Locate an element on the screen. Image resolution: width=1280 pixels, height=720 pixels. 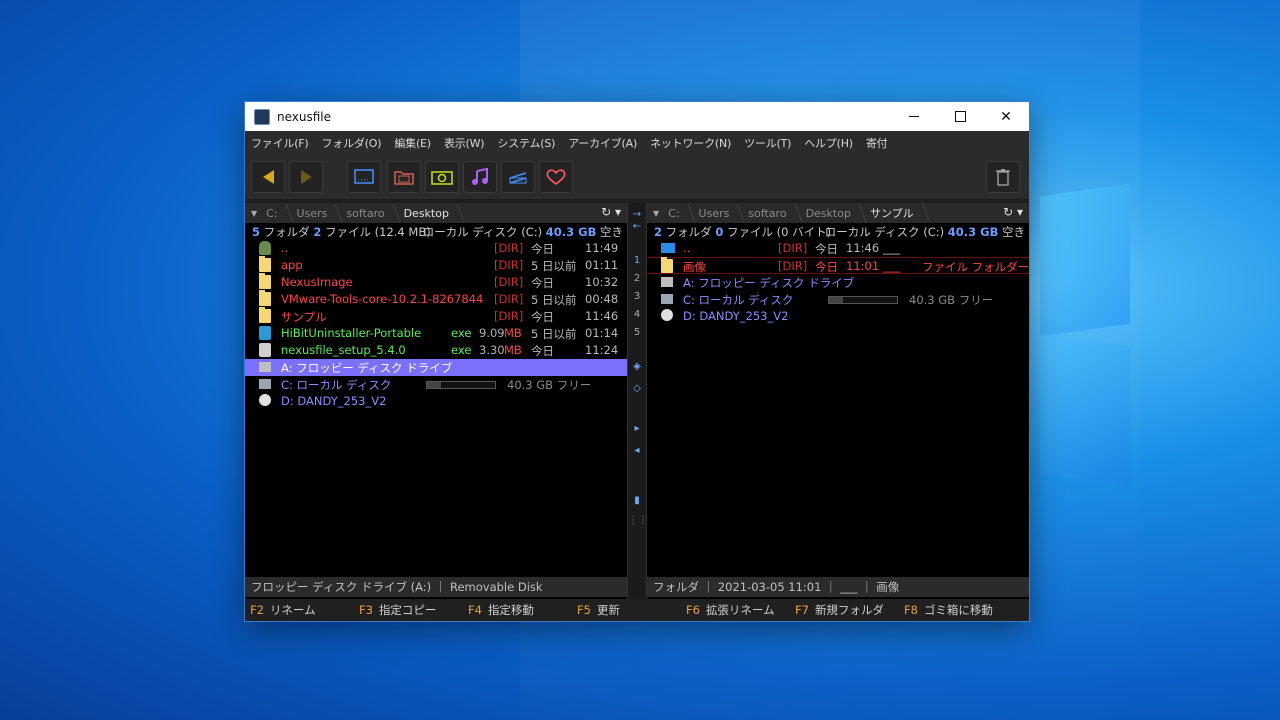
list-item: 画像 [DIR] 今日 11:01 ___ ファイル フォルダー is located at coordinates (838, 265).